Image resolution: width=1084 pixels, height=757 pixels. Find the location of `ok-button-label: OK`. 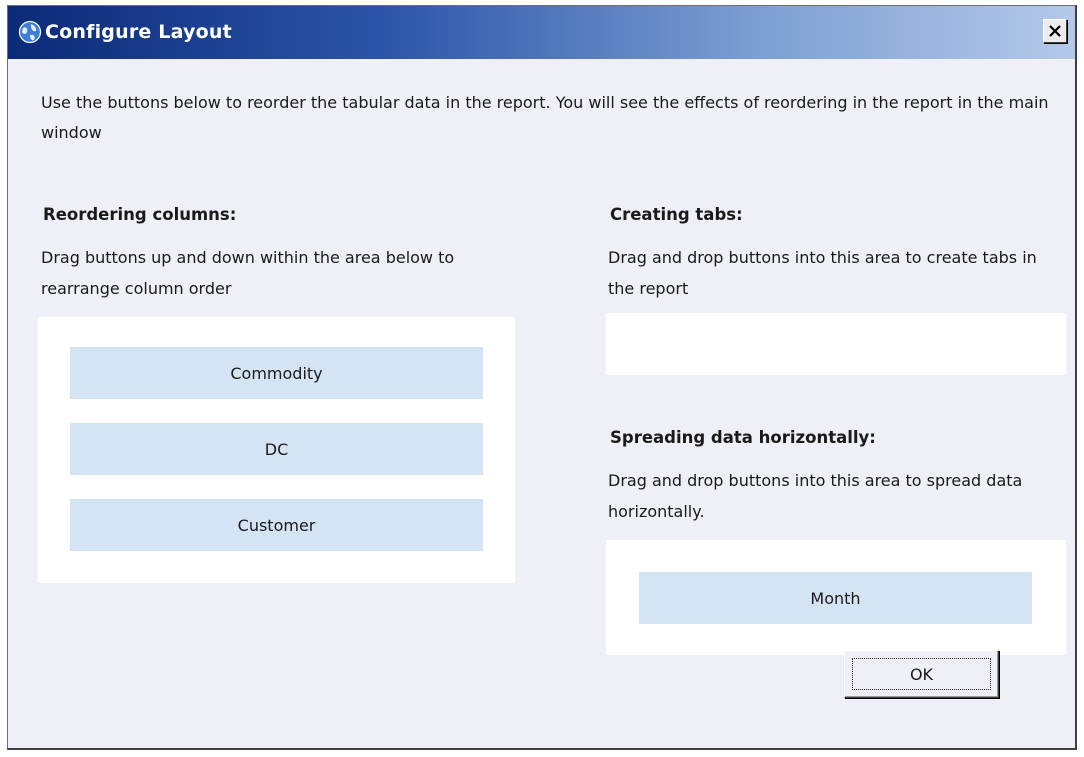

ok-button-label: OK is located at coordinates (921, 674).